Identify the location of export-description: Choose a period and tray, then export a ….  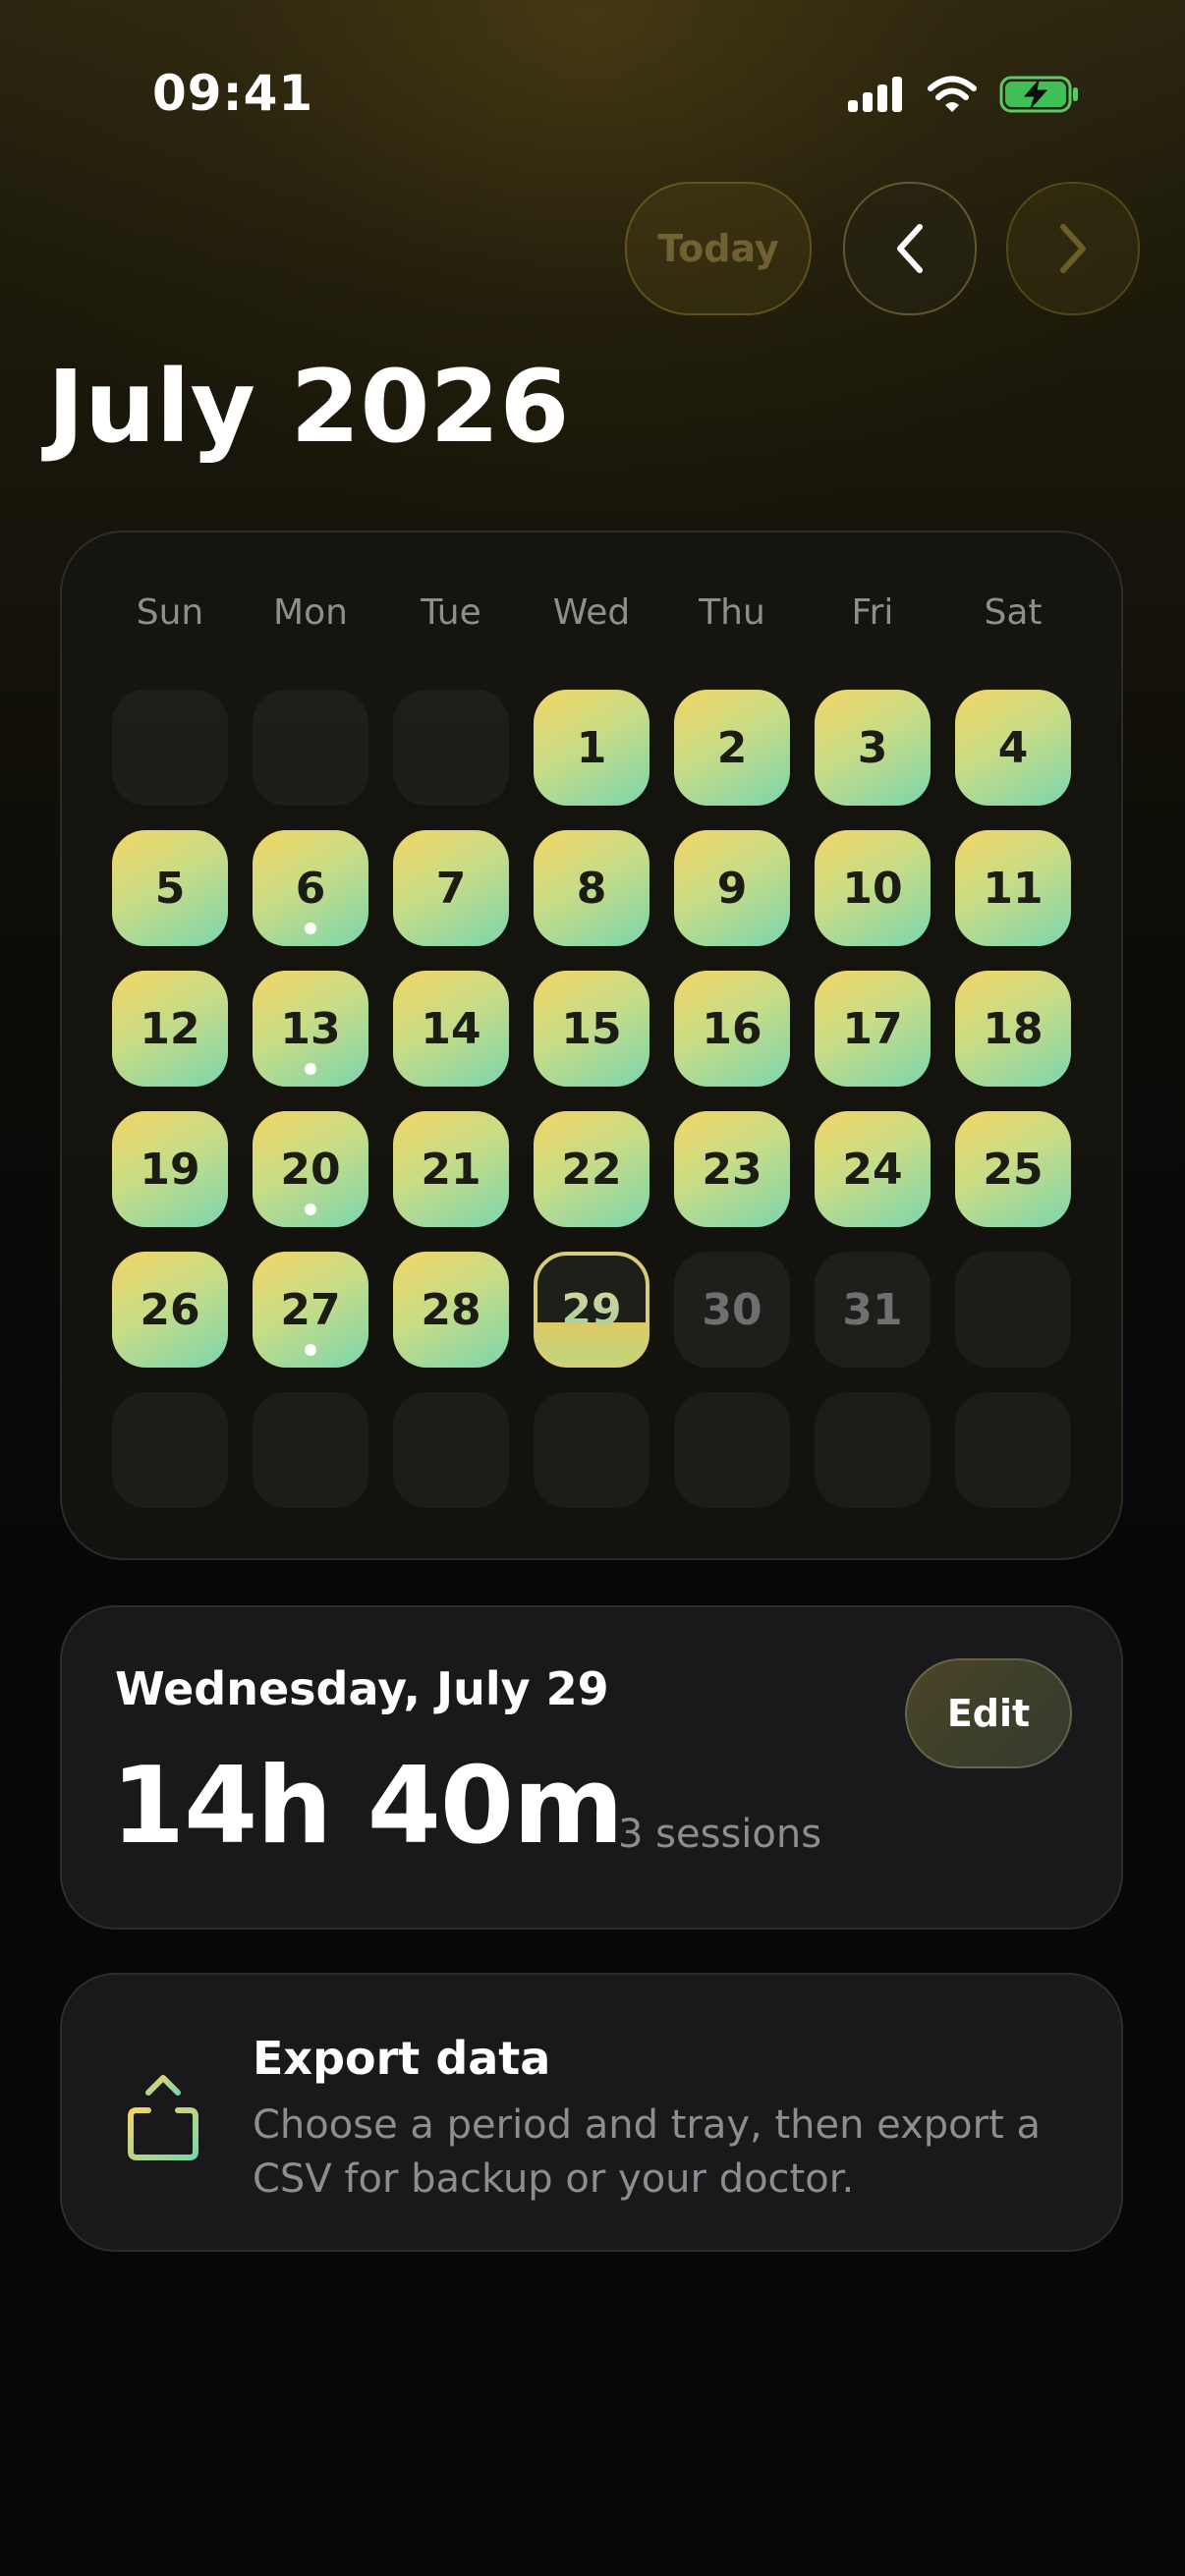
(647, 2152).